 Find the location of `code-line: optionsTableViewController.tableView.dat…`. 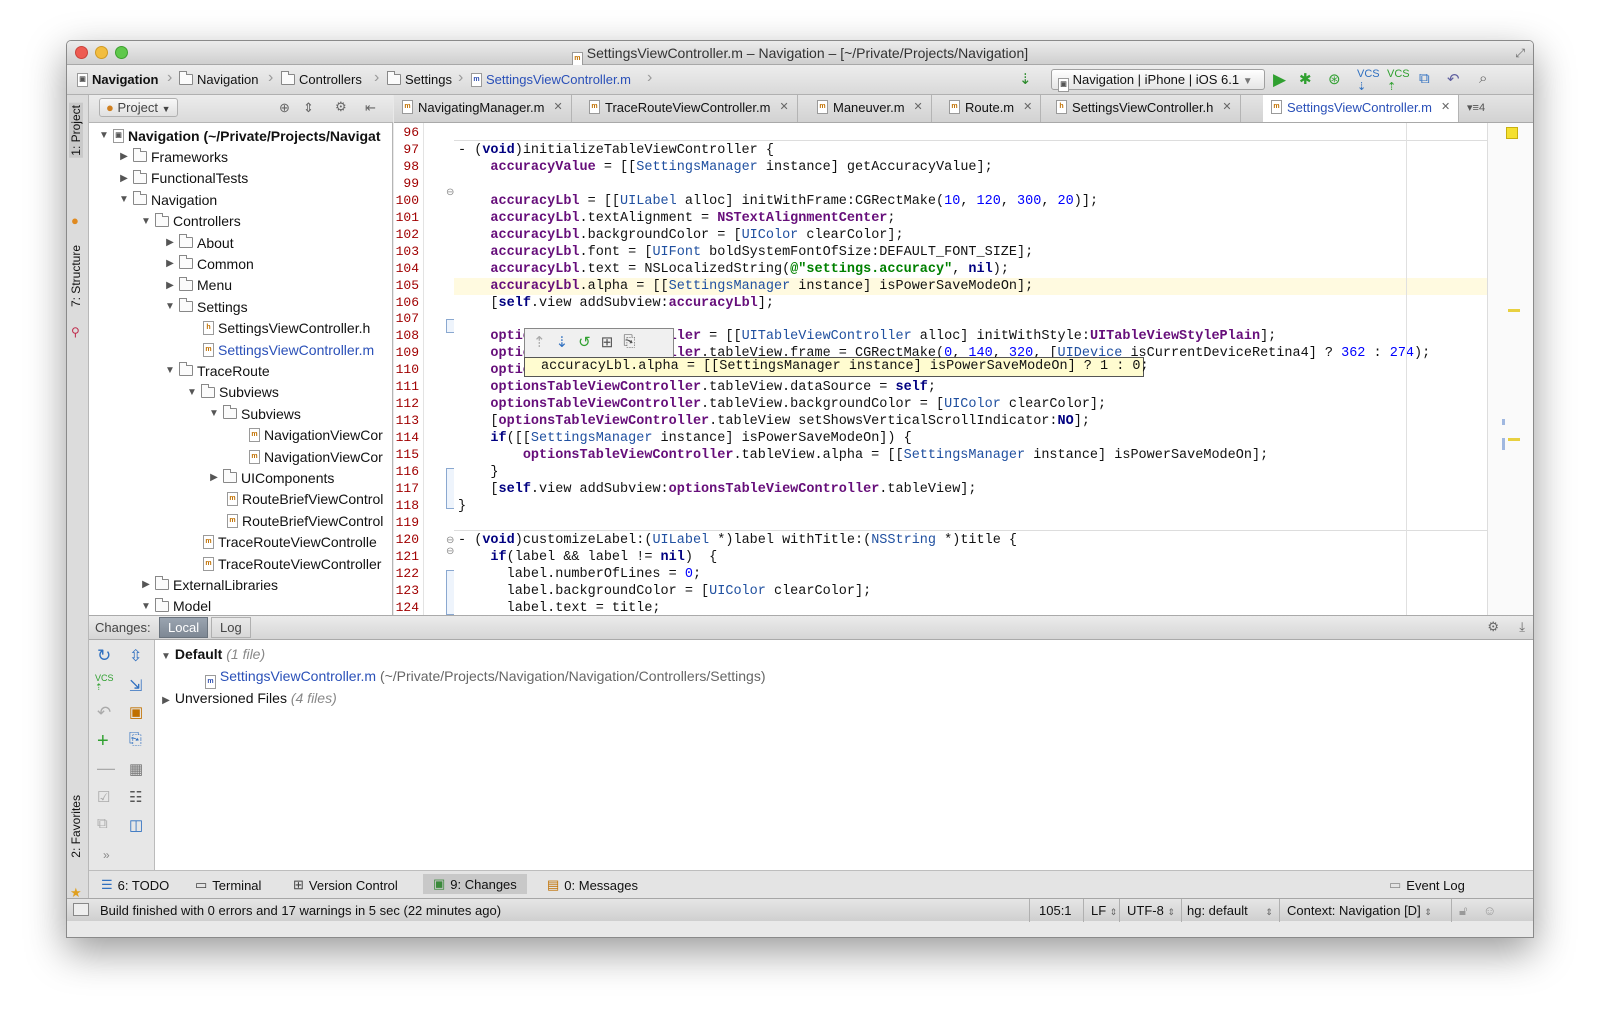

code-line: optionsTableViewController.tableView.dat… is located at coordinates (697, 387).